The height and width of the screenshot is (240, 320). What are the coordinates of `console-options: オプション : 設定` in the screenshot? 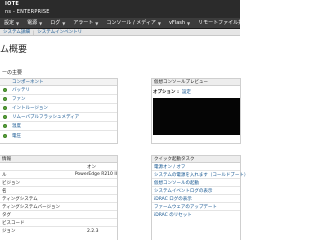 It's located at (172, 92).